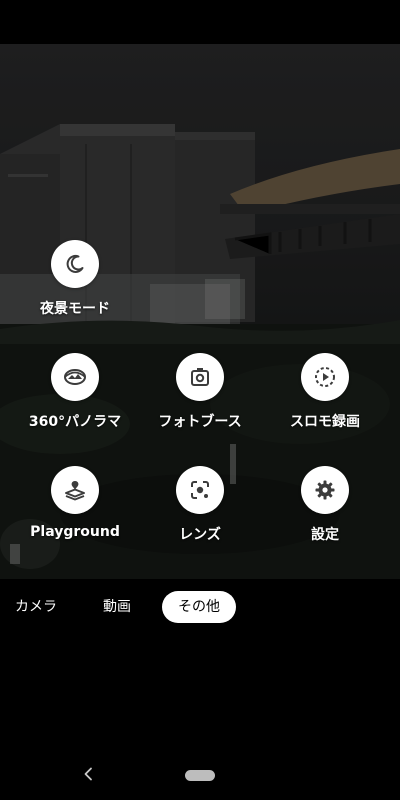 The image size is (400, 800). Describe the element at coordinates (325, 422) in the screenshot. I see `mode-label: スロモ録画` at that location.